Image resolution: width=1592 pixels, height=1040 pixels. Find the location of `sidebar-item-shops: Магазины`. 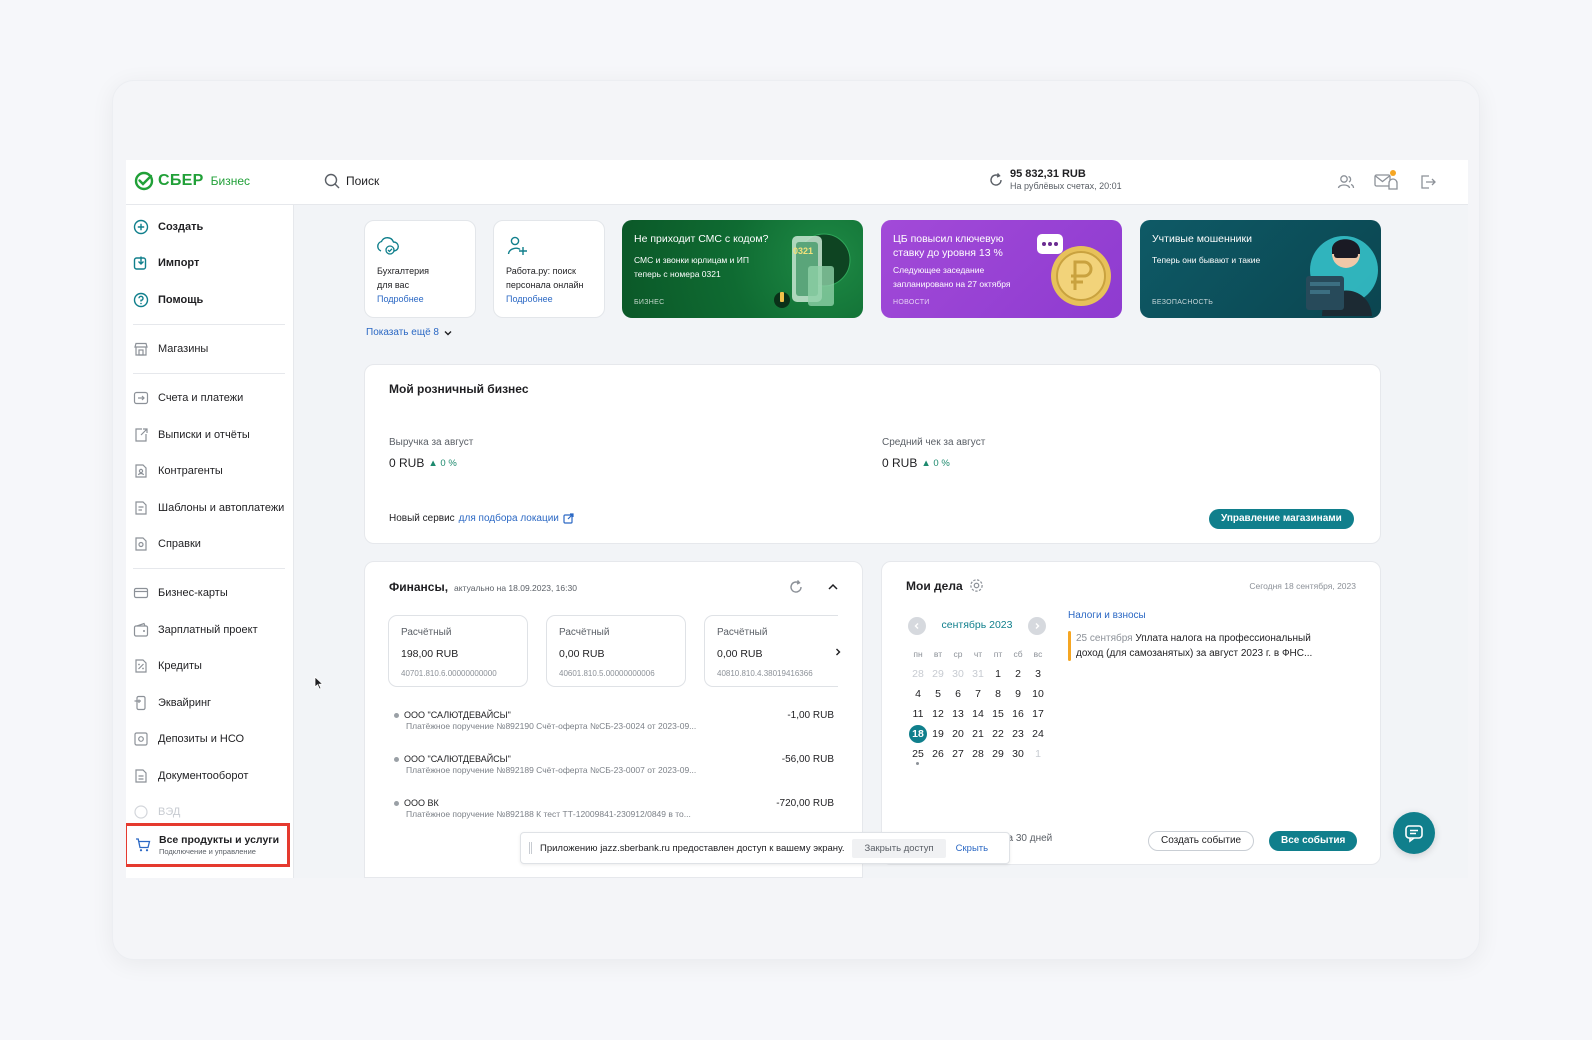

sidebar-item-shops: Магазины is located at coordinates (170, 349).